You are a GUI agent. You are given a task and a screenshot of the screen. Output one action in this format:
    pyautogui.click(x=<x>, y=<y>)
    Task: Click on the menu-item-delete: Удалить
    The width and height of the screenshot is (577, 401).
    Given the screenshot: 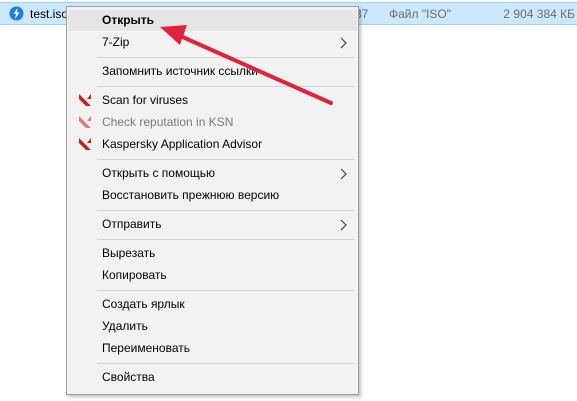 What is the action you would take?
    pyautogui.click(x=212, y=326)
    